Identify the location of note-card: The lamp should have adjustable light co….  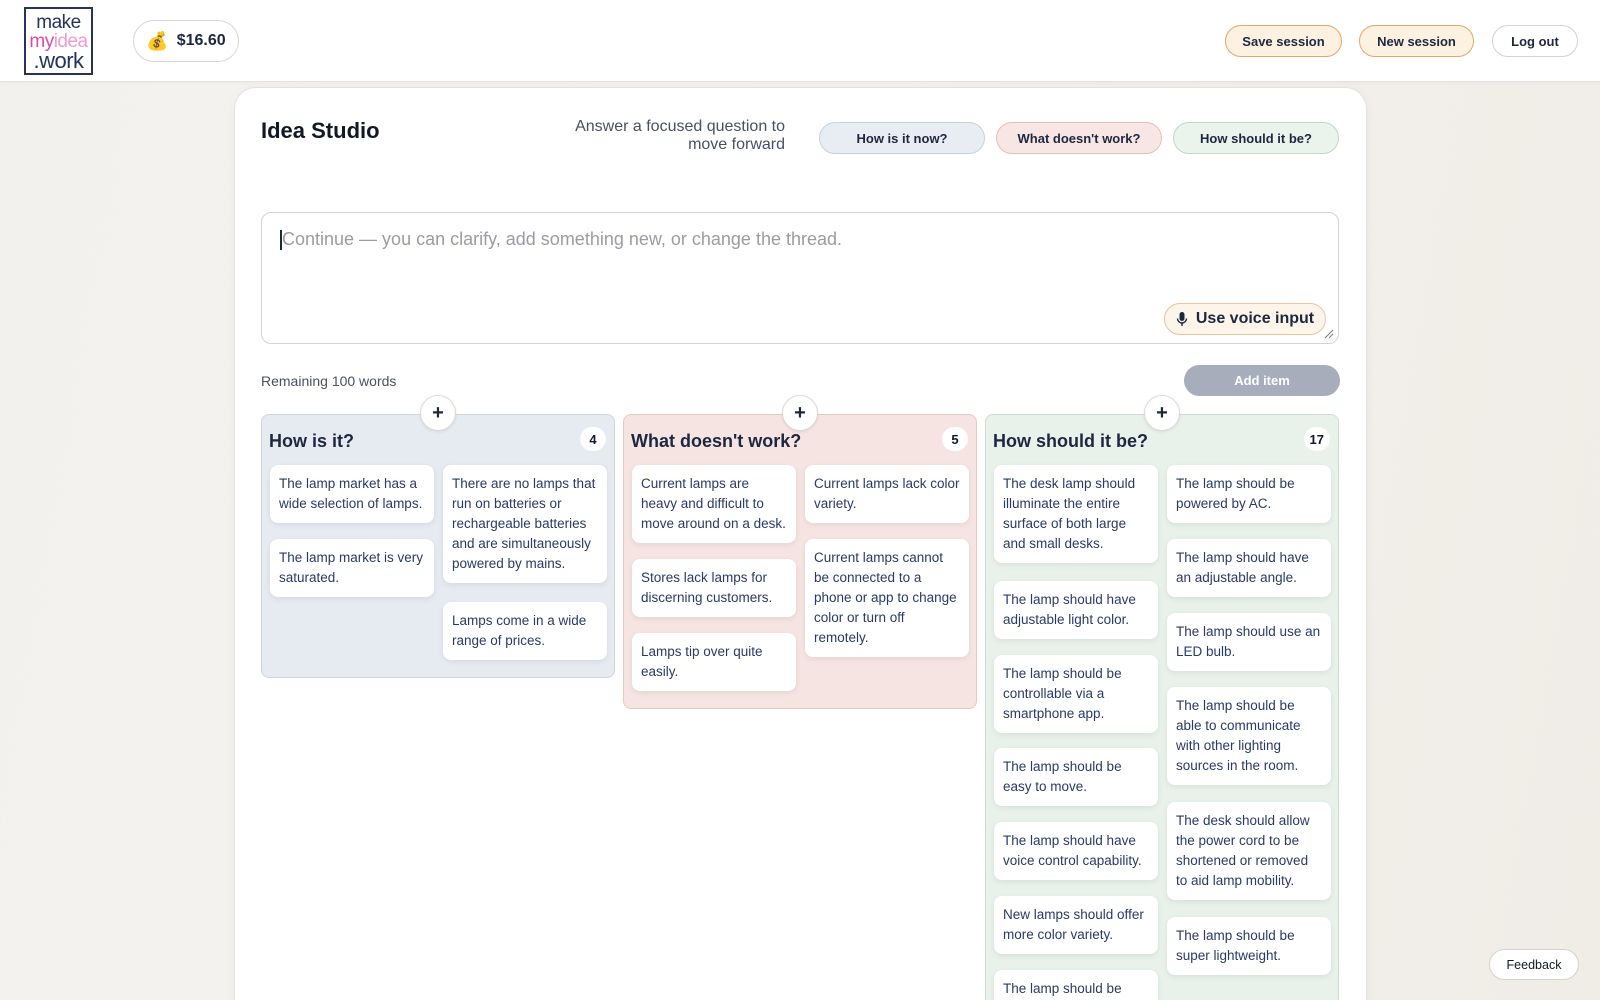
(1076, 610).